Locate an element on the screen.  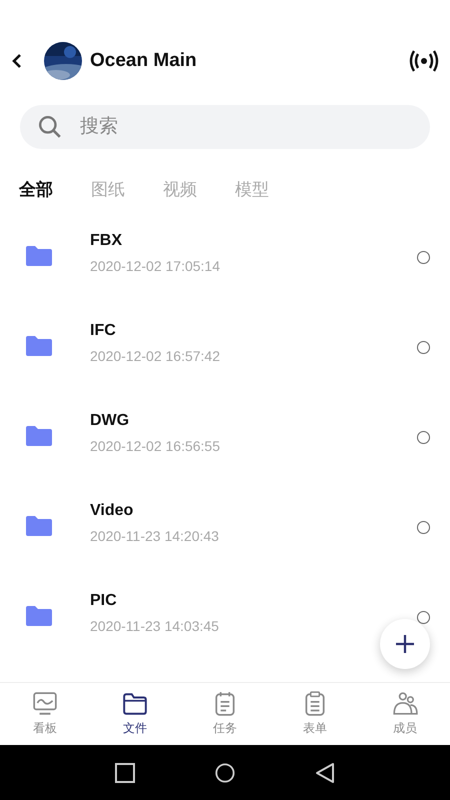
folder-date: 2020-12-02 16:57:42 is located at coordinates (155, 356).